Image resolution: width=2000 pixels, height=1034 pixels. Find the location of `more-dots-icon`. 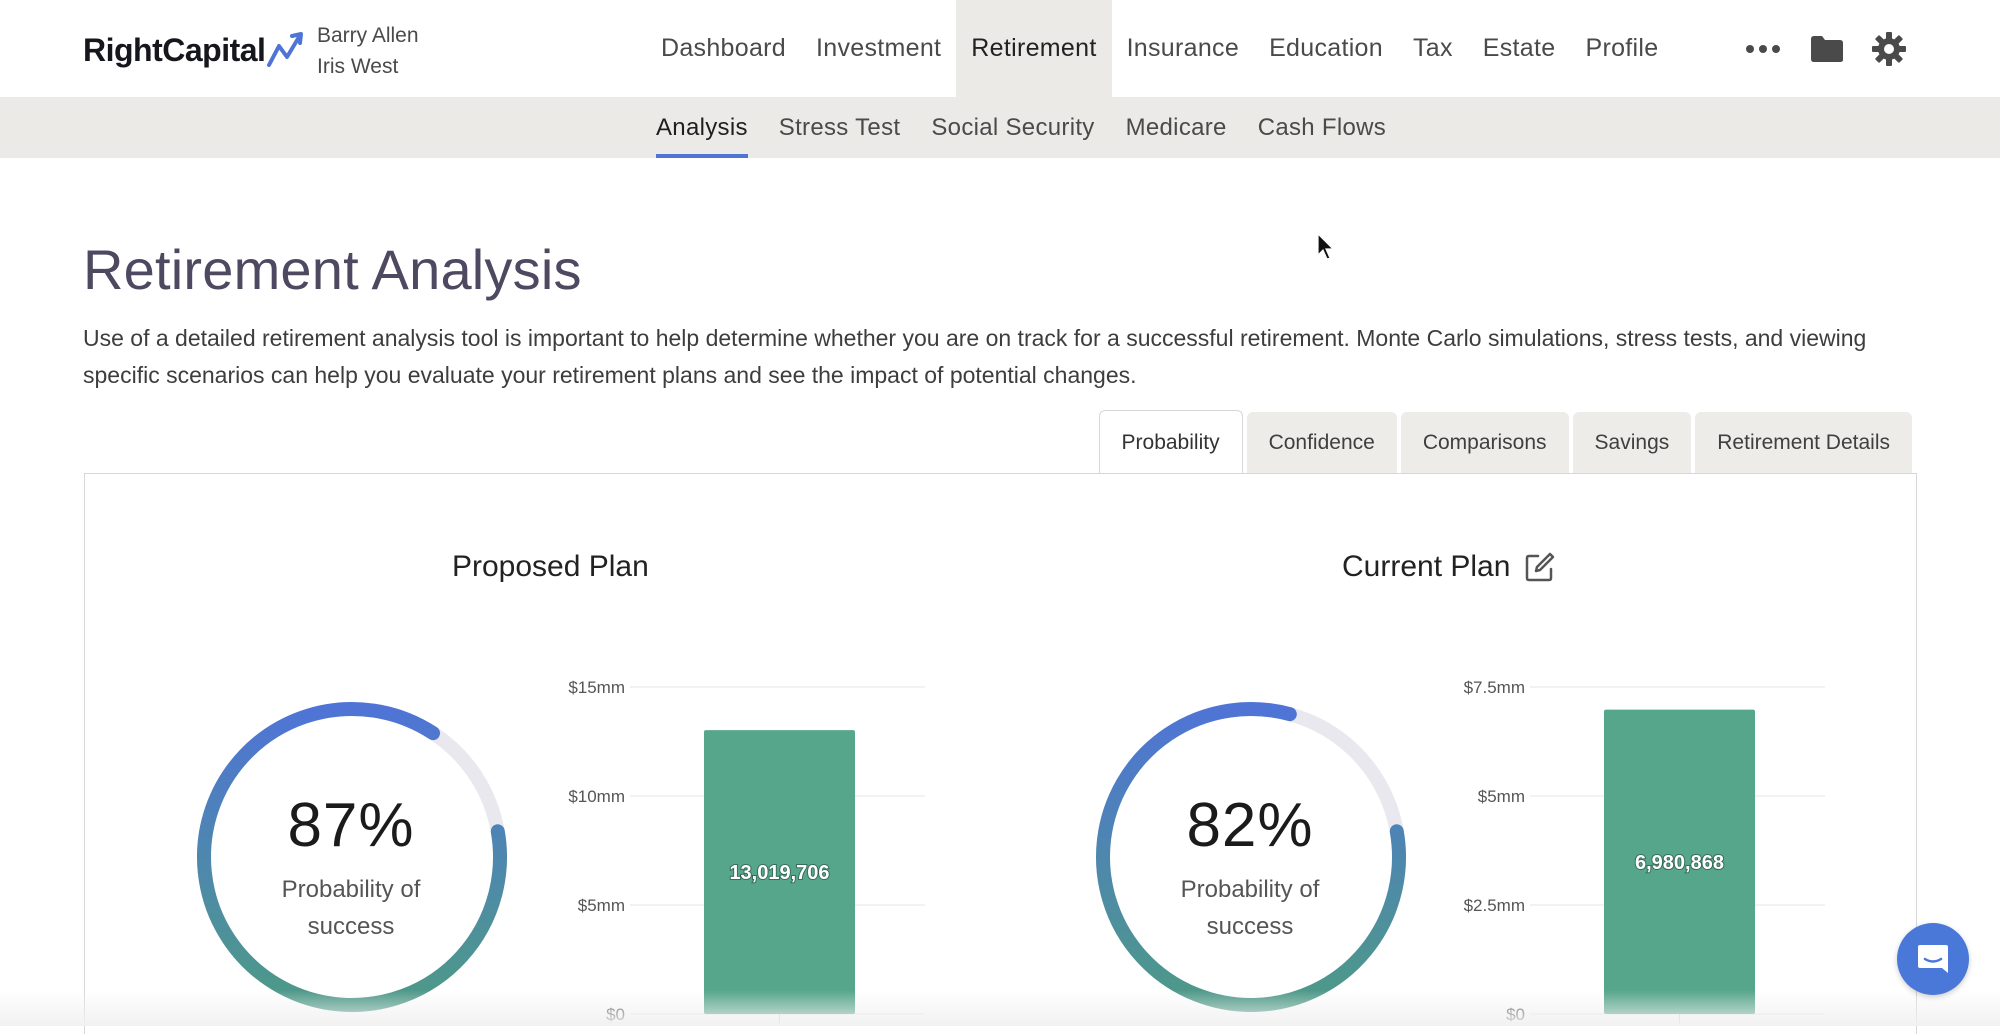

more-dots-icon is located at coordinates (1763, 49).